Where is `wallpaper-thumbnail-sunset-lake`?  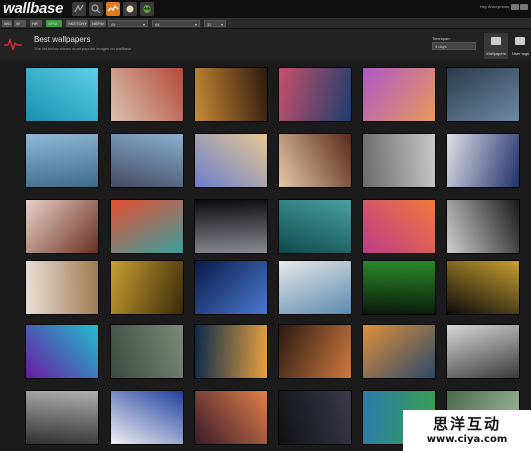
wallpaper-thumbnail-sunset-lake is located at coordinates (399, 351).